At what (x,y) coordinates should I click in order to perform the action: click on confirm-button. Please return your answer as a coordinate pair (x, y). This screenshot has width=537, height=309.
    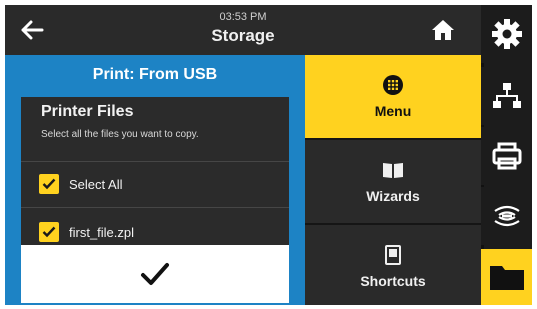
    Looking at the image, I should click on (155, 274).